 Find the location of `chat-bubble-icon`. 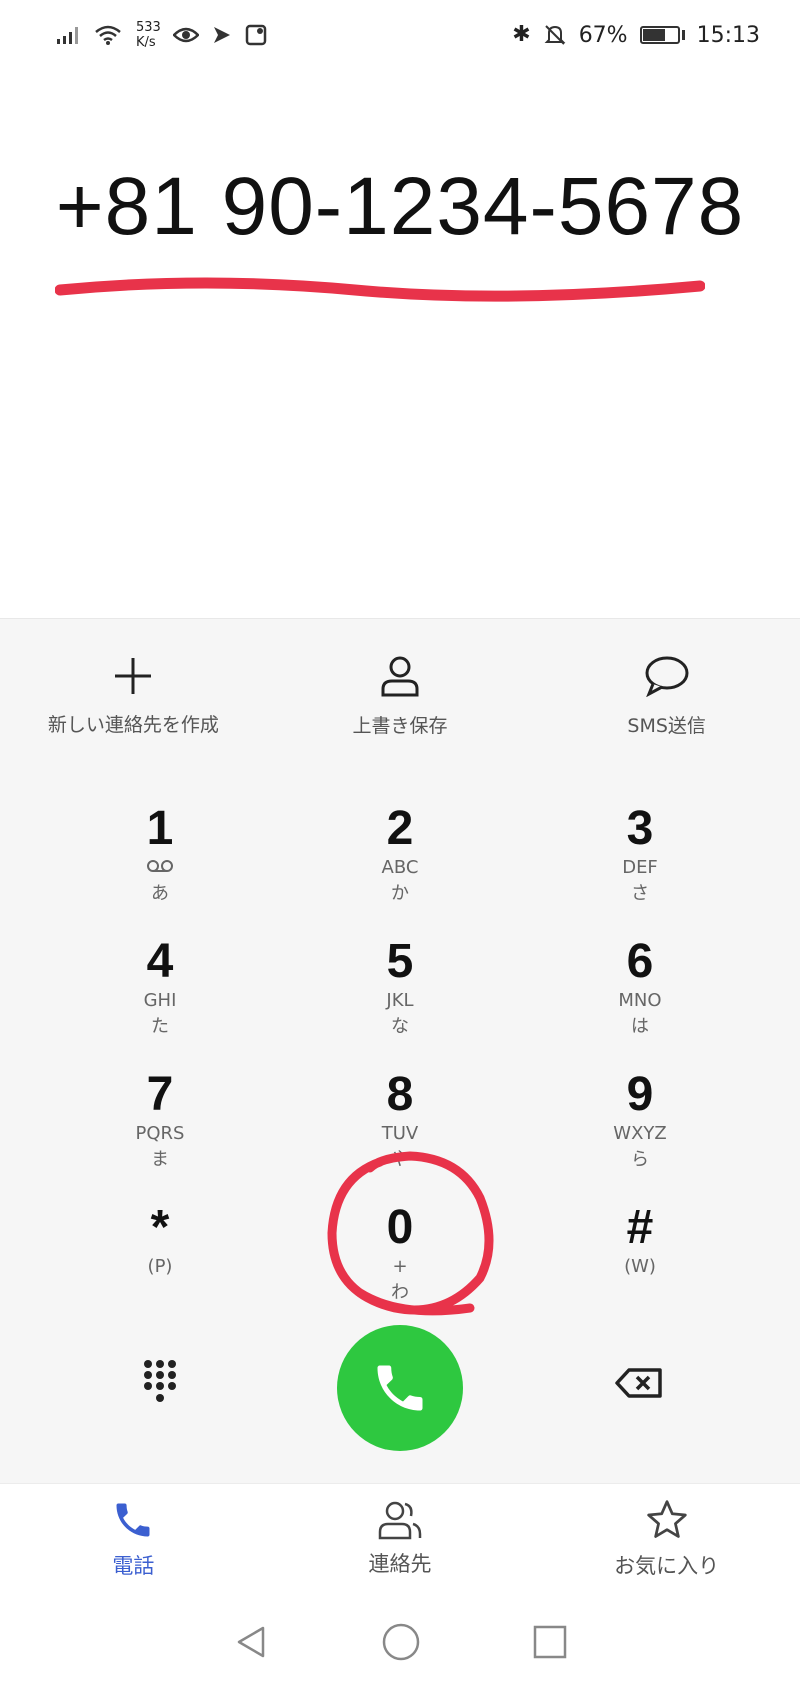

chat-bubble-icon is located at coordinates (667, 676).